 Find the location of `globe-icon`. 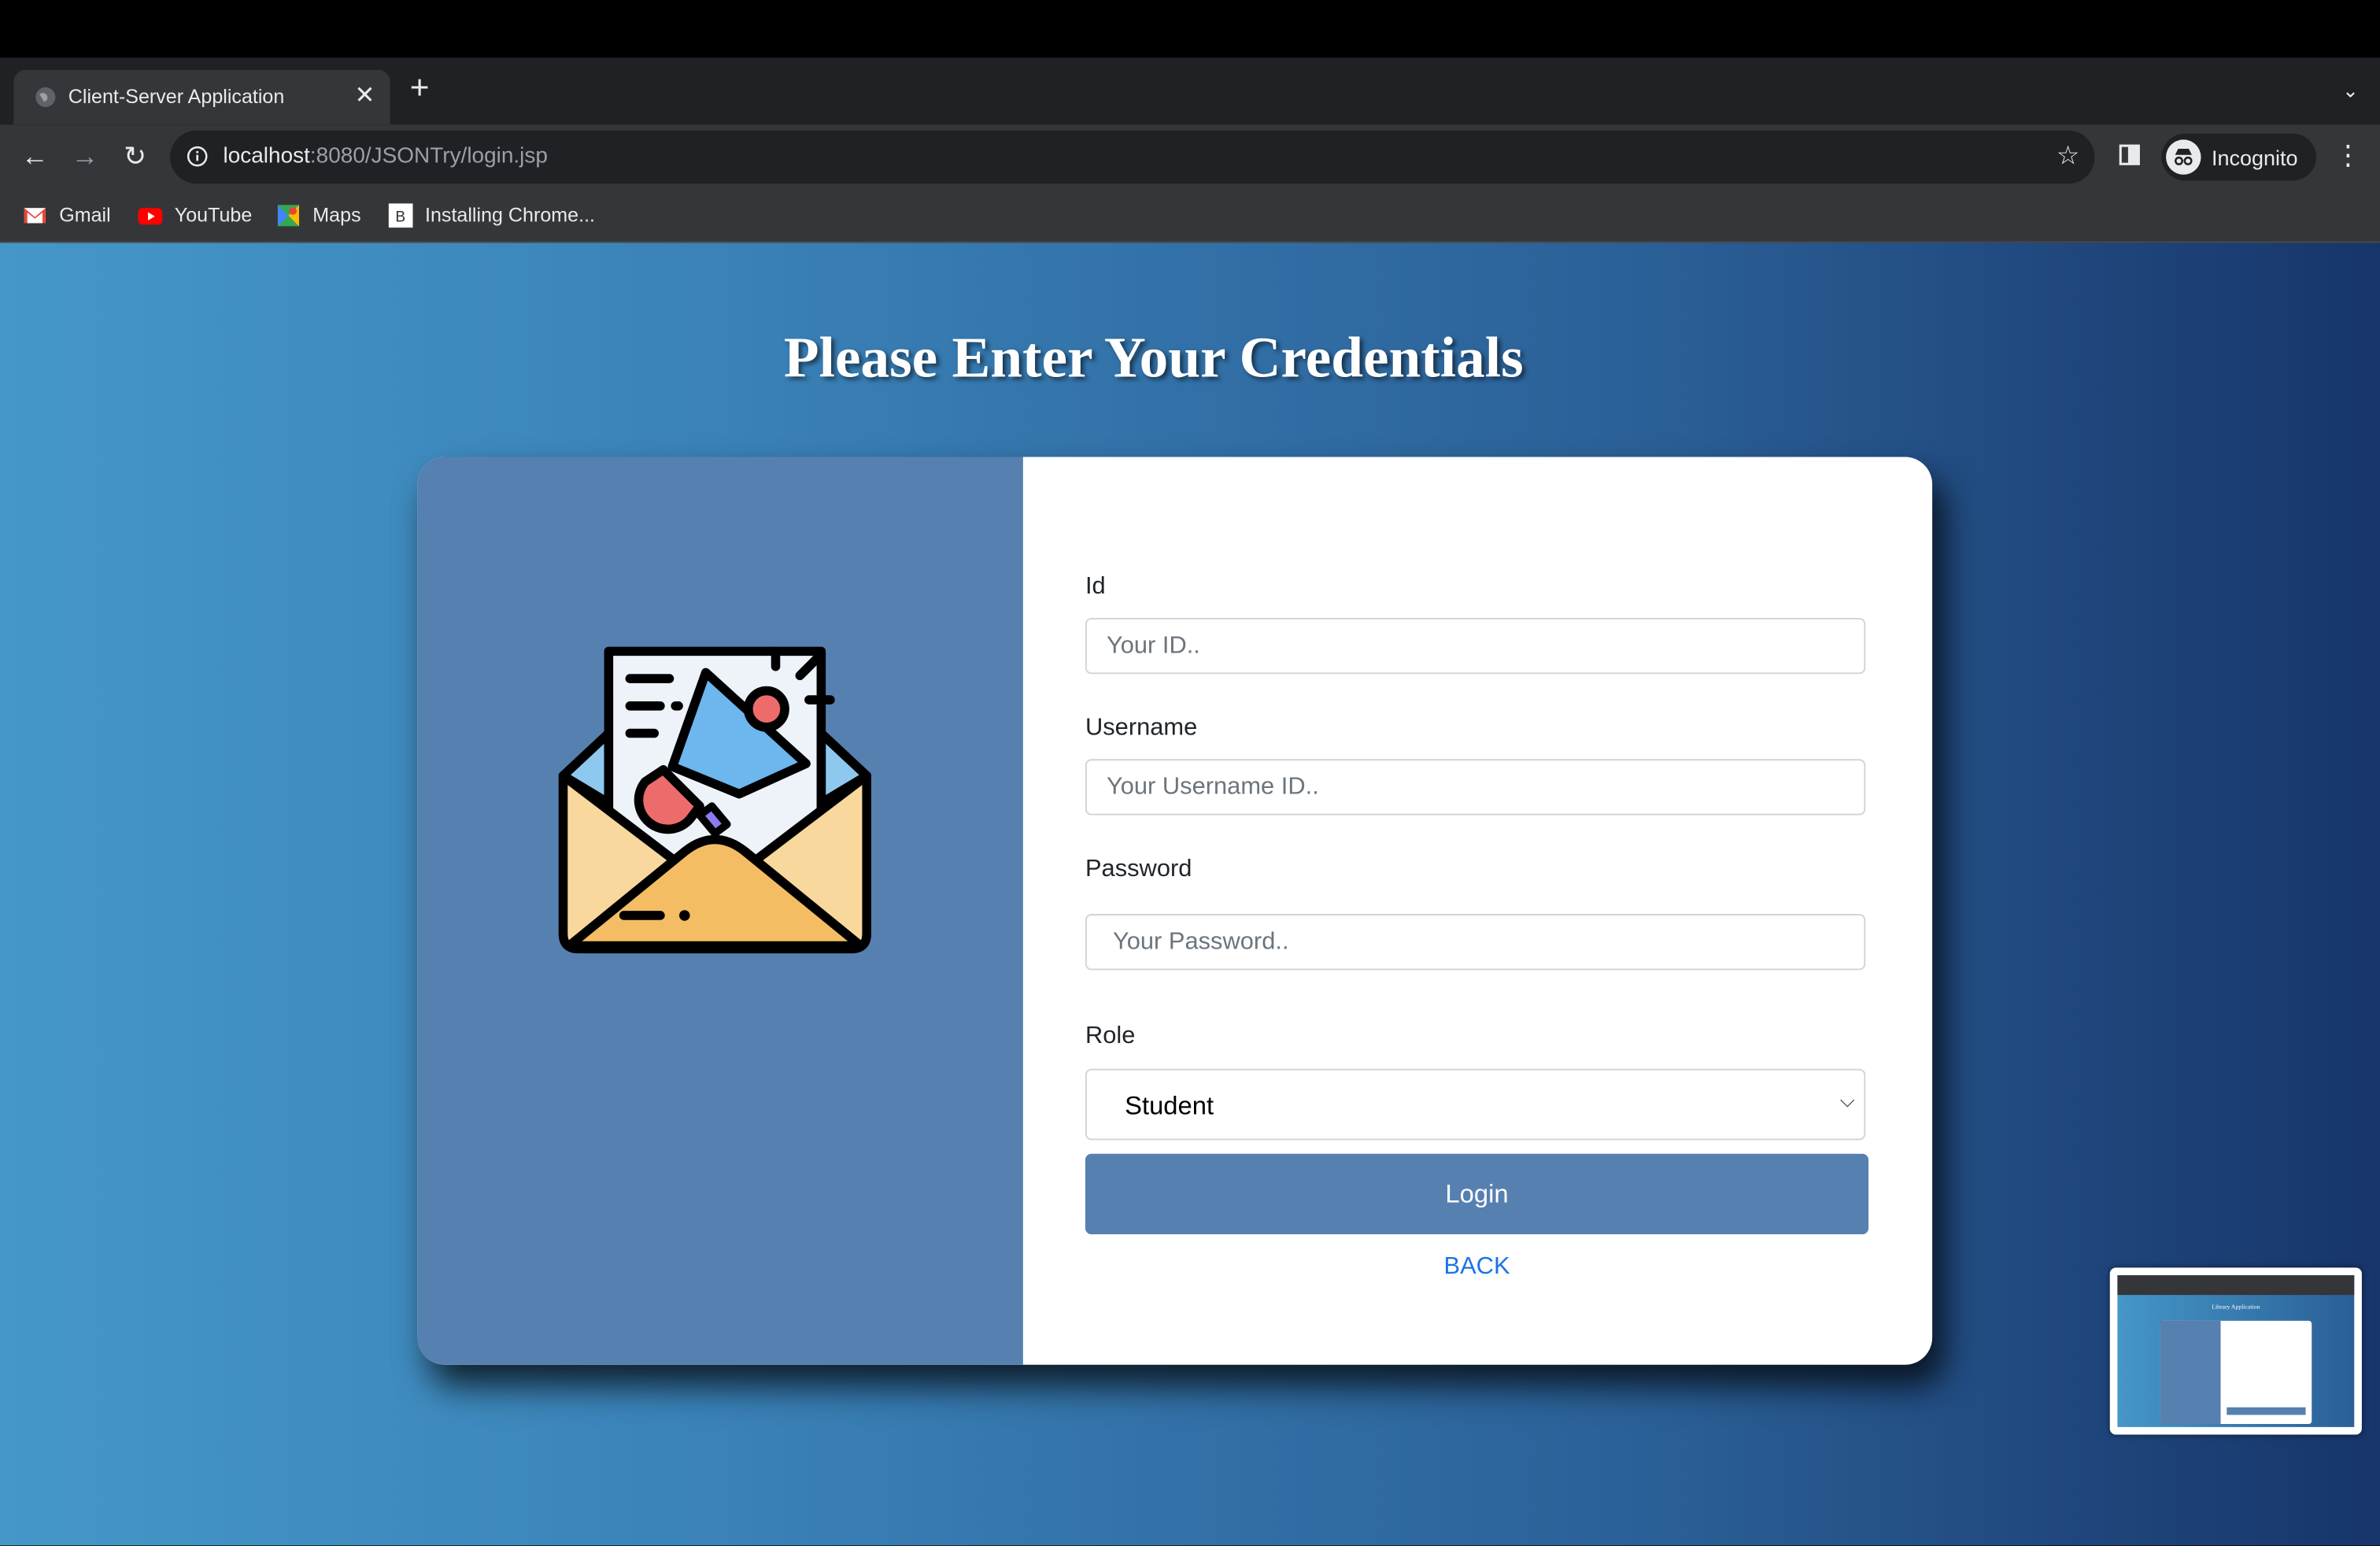

globe-icon is located at coordinates (45, 97).